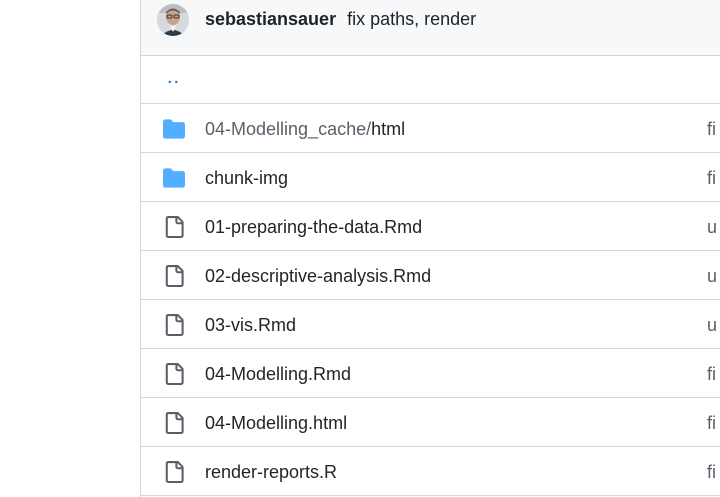 This screenshot has width=720, height=497. What do you see at coordinates (270, 19) in the screenshot?
I see `commit-author-link: sebastiansauer` at bounding box center [270, 19].